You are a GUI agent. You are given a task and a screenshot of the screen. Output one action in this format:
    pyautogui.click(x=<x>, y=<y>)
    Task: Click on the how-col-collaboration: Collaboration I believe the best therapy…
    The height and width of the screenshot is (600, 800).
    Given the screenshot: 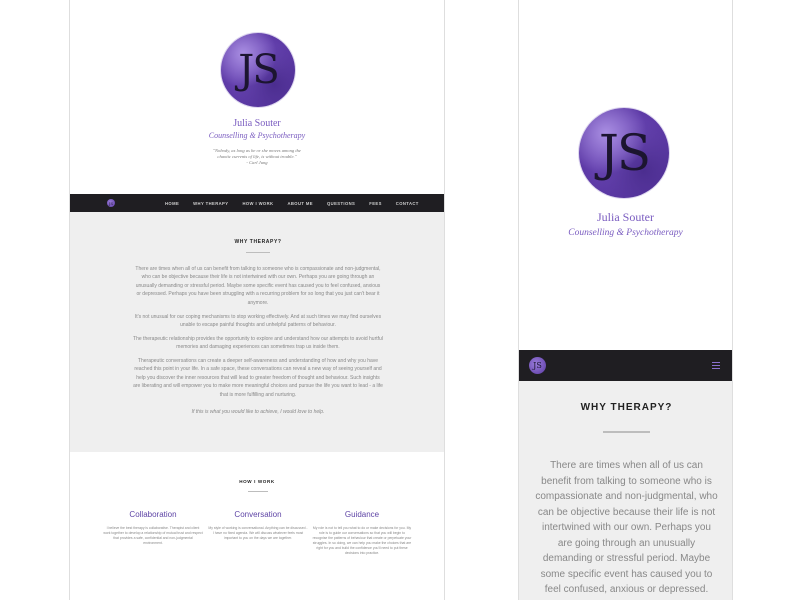 What is the action you would take?
    pyautogui.click(x=153, y=528)
    